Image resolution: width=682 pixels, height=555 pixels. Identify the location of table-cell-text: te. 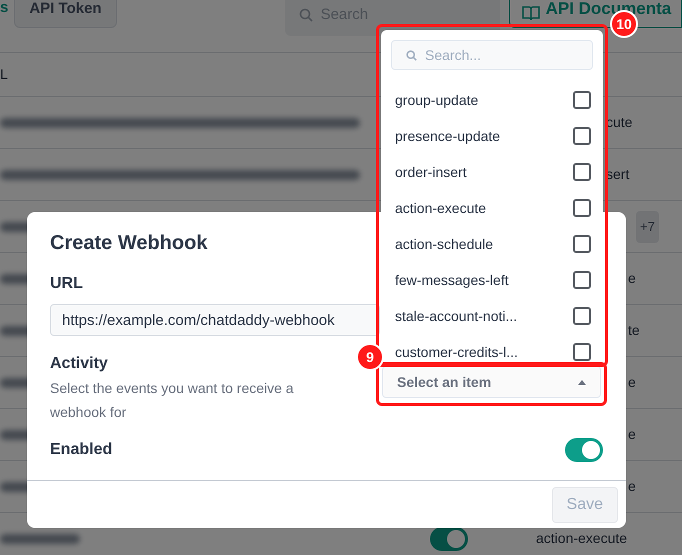
(634, 330).